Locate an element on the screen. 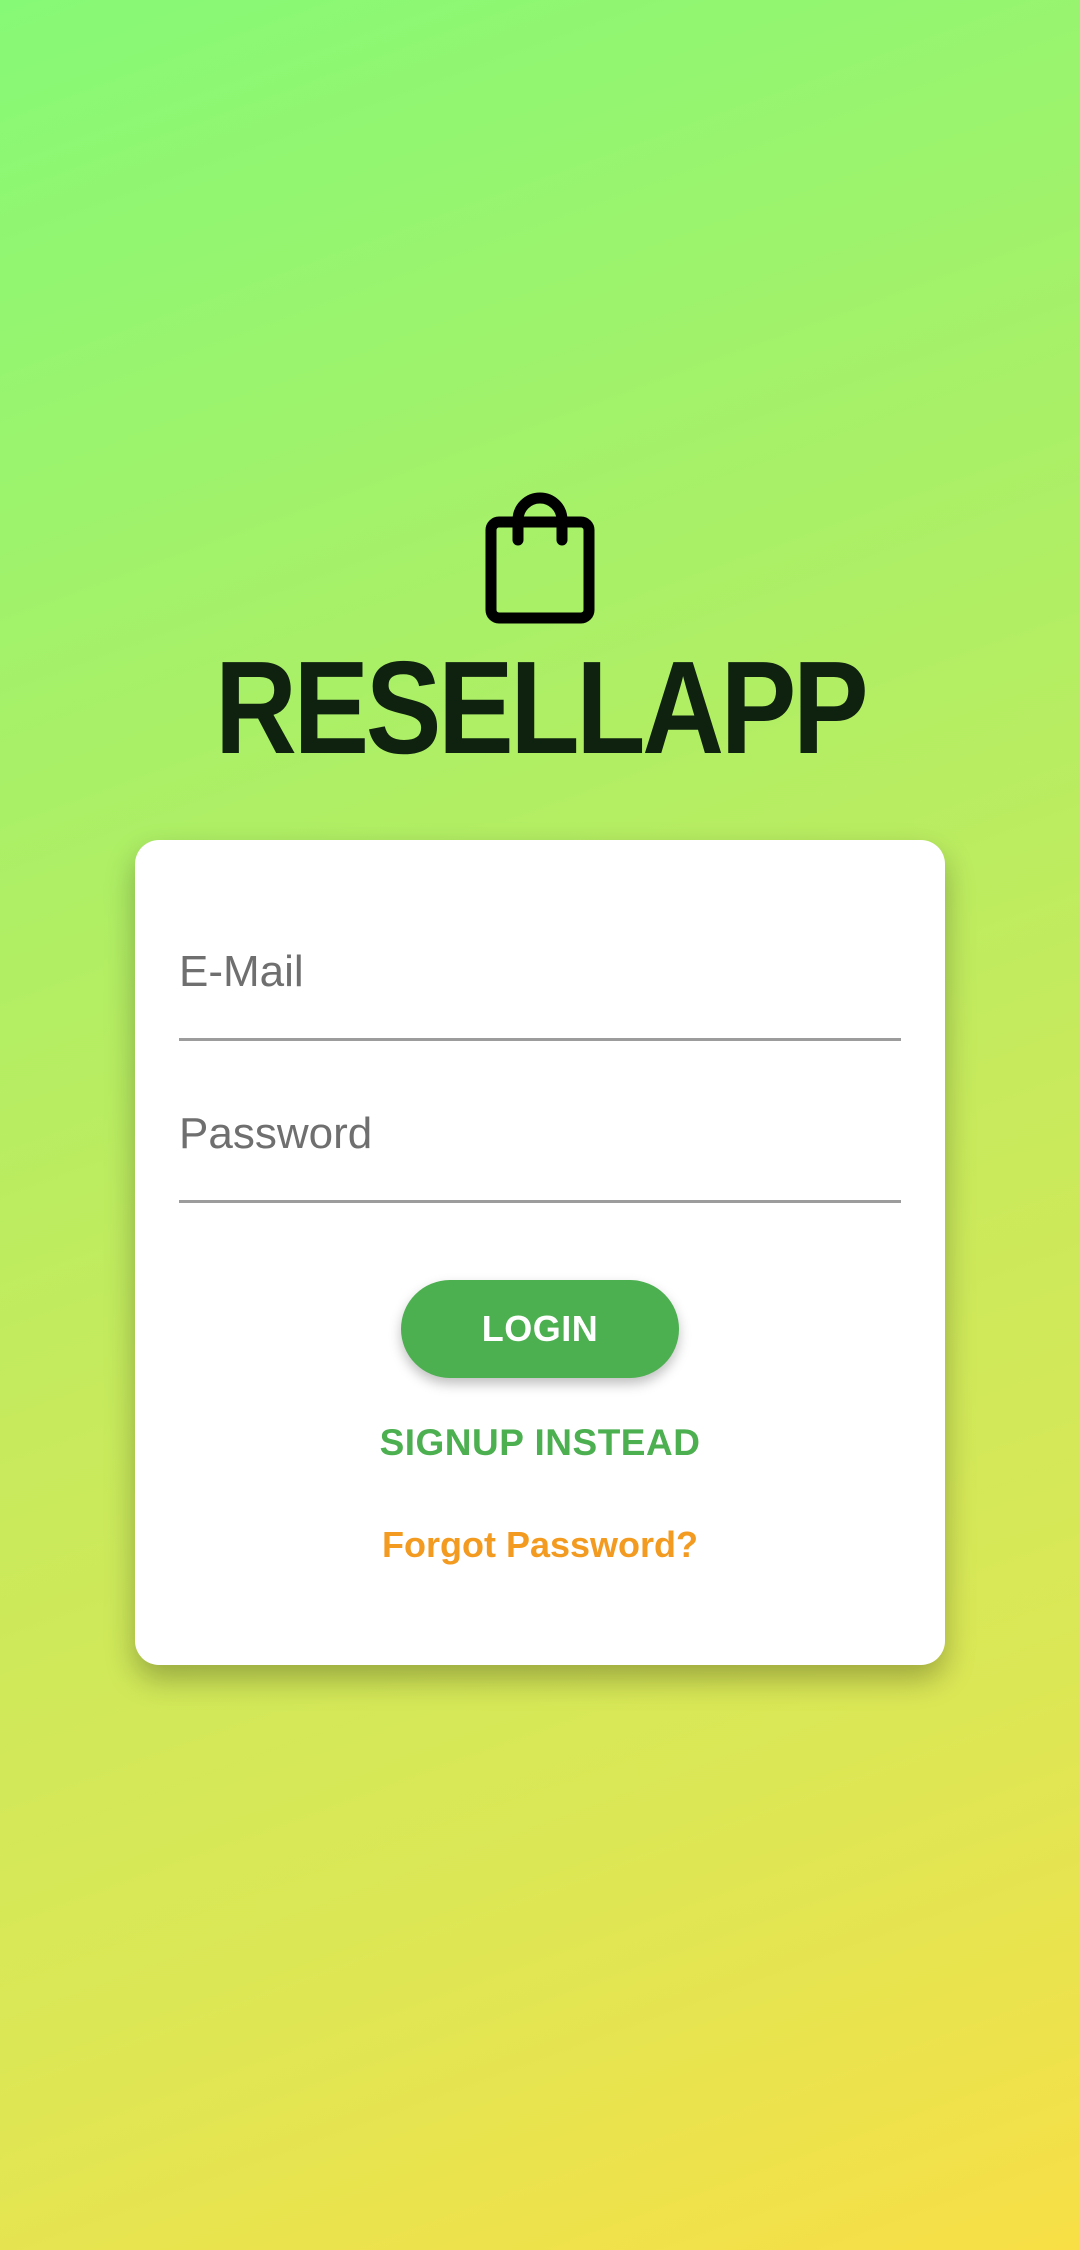  forgot-password-link: Forgot Password? is located at coordinates (540, 1545).